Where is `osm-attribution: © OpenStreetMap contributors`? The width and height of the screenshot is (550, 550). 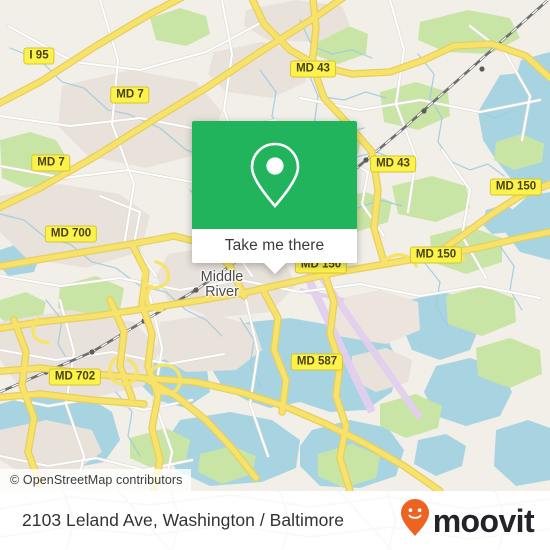
osm-attribution: © OpenStreetMap contributors is located at coordinates (95, 480).